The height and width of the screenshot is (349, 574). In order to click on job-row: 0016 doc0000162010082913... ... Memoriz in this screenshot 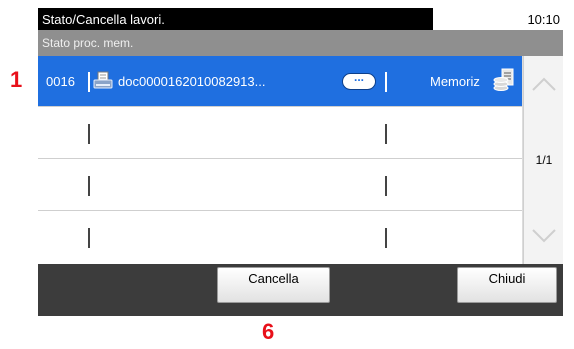, I will do `click(280, 81)`.